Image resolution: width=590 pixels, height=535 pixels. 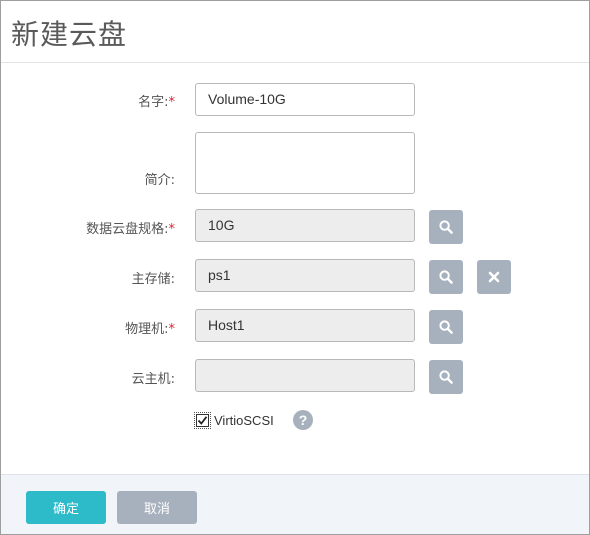 I want to click on dialog-footer: 确定 取消, so click(x=295, y=504).